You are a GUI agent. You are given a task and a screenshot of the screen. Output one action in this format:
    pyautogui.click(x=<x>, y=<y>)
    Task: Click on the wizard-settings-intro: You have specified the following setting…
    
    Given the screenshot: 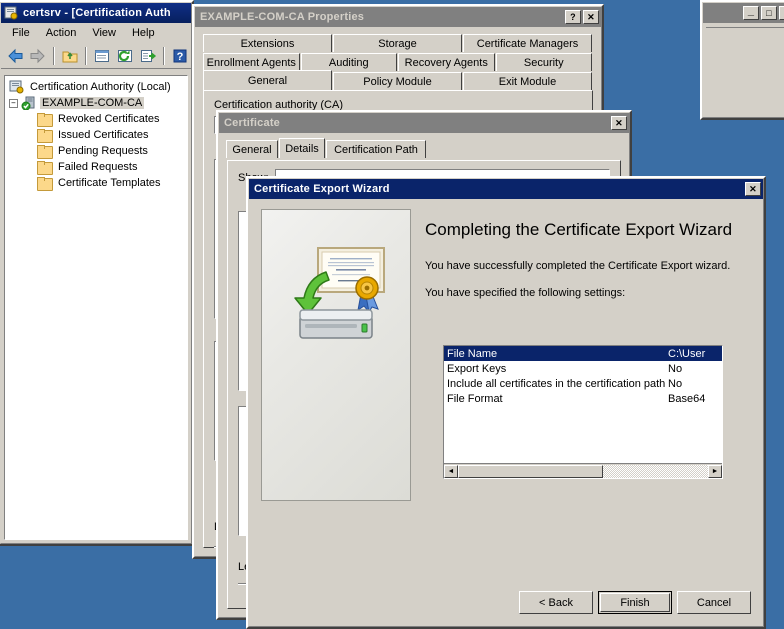 What is the action you would take?
    pyautogui.click(x=525, y=292)
    